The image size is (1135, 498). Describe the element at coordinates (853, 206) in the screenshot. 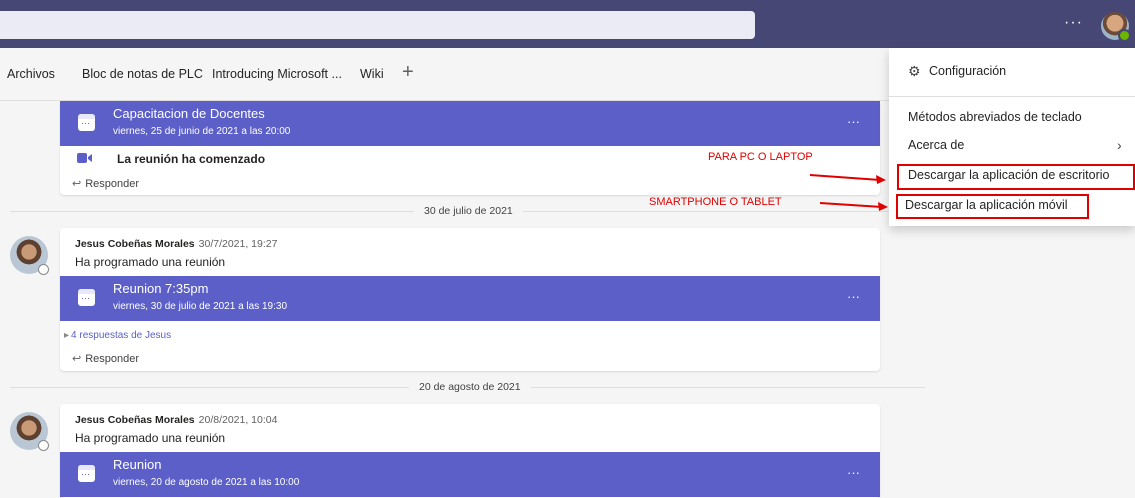

I see `annotation-arrow-mobile` at that location.